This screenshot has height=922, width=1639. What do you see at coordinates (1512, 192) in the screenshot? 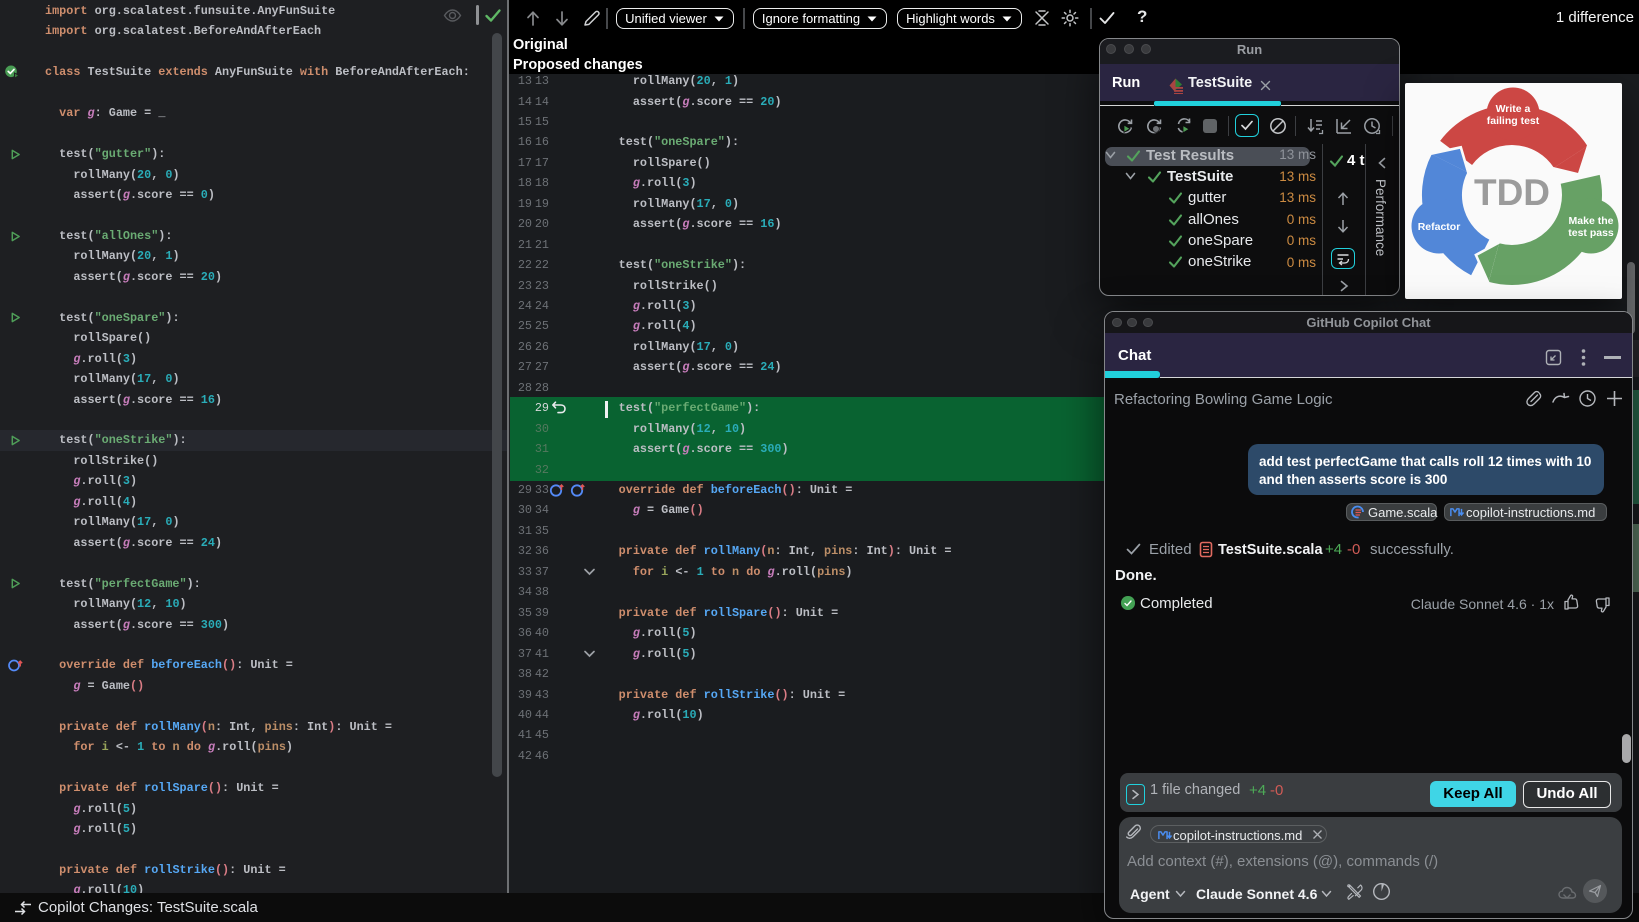
I see `svg-text: TDD` at bounding box center [1512, 192].